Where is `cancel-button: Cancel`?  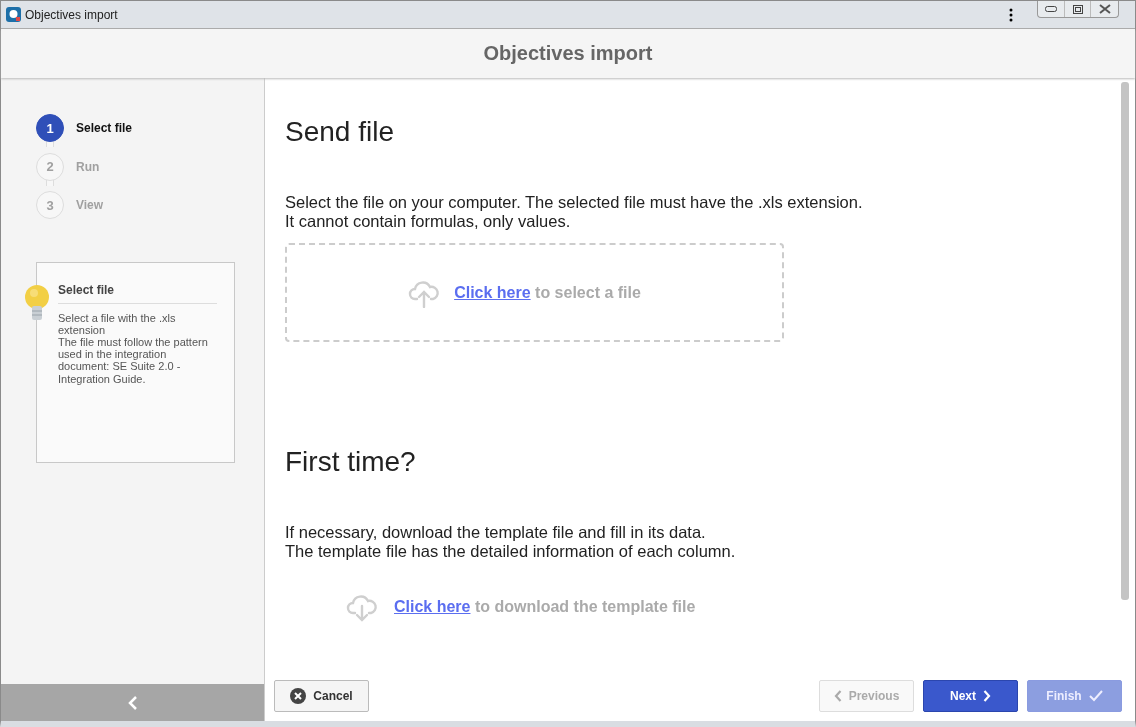 cancel-button: Cancel is located at coordinates (321, 696).